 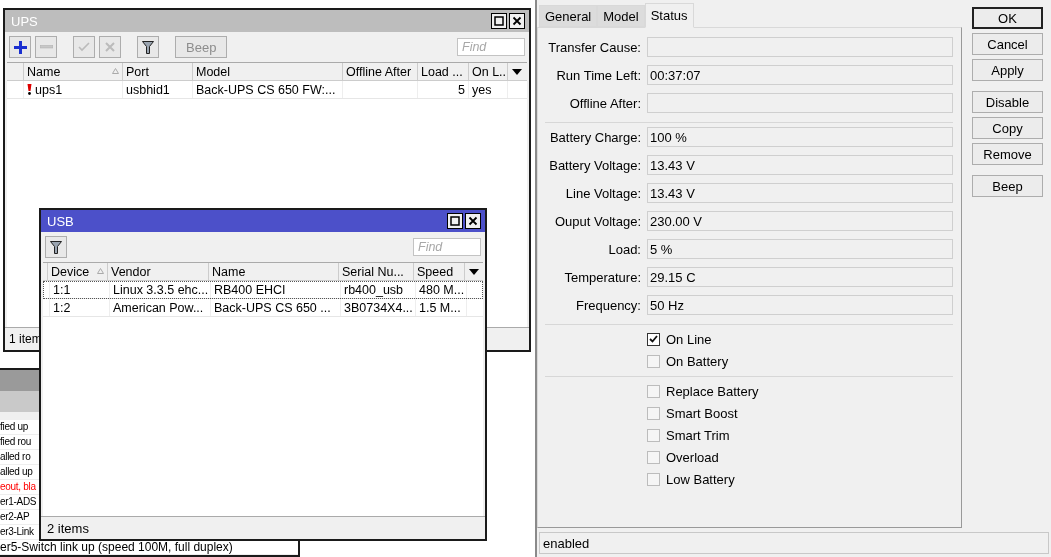 I want to click on plus-icon, so click(x=20, y=47).